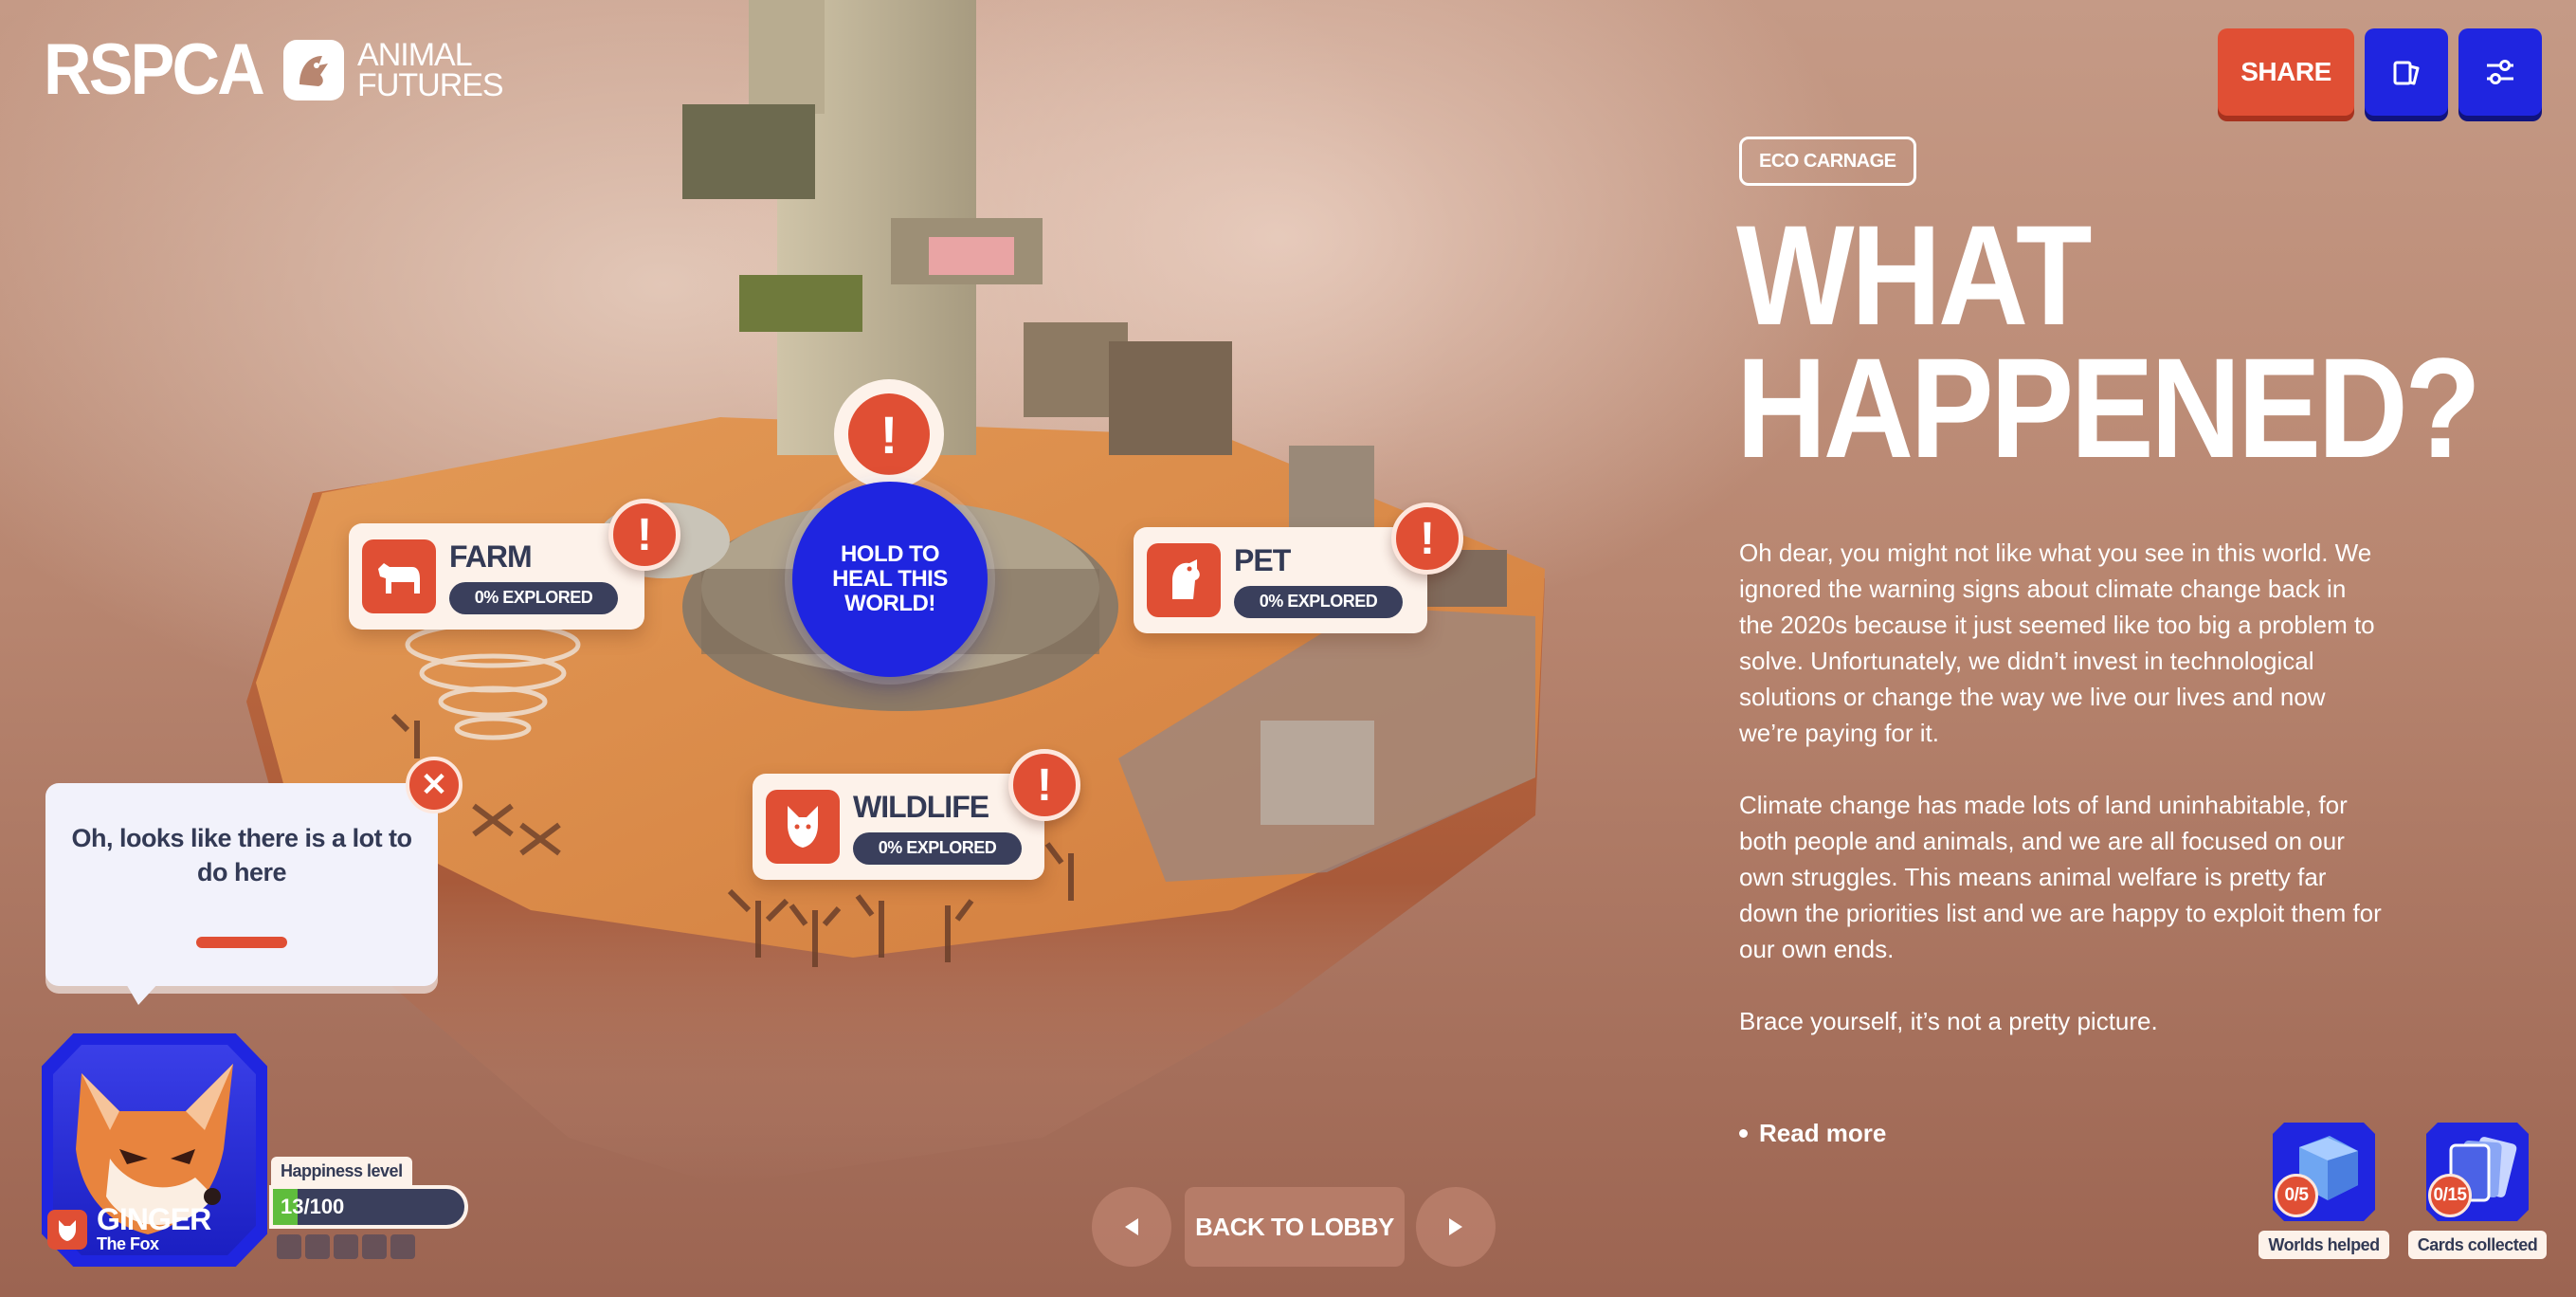 This screenshot has height=1297, width=2576. What do you see at coordinates (2108, 407) in the screenshot?
I see `title-line-2: HAPPENED?` at bounding box center [2108, 407].